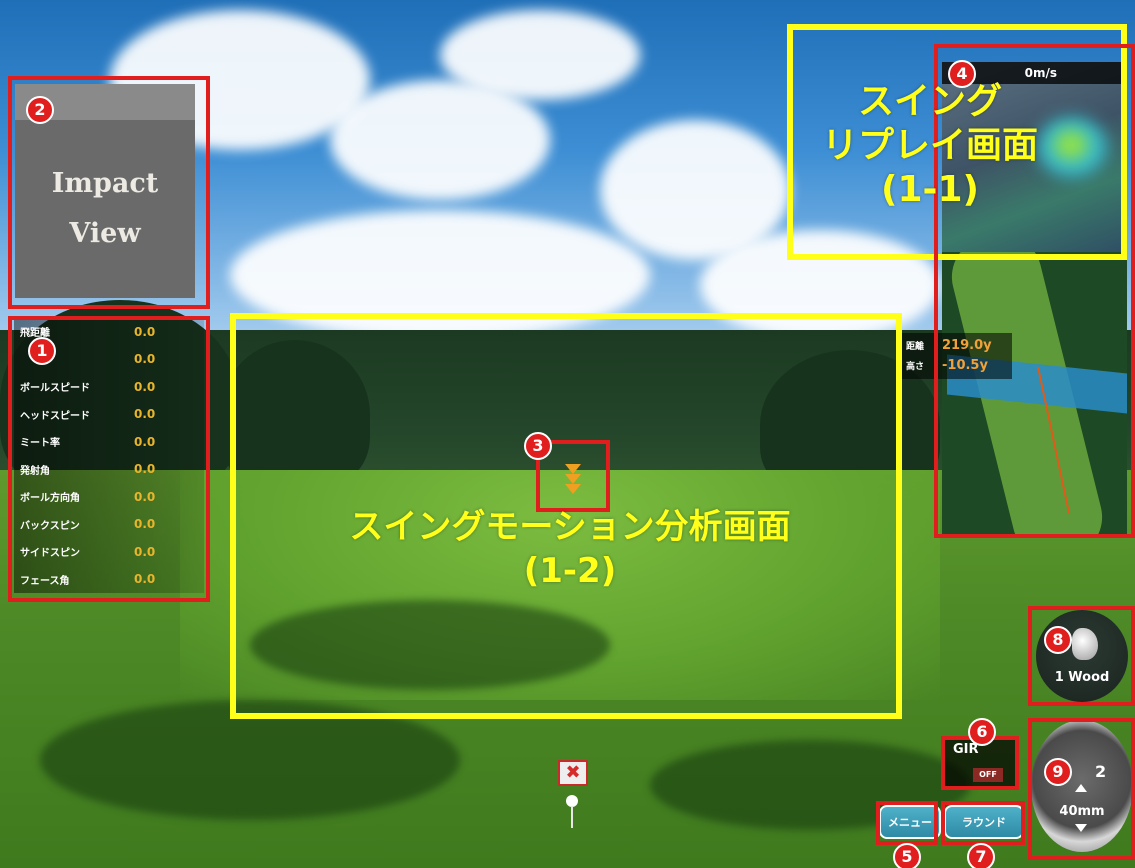  Describe the element at coordinates (109, 469) in the screenshot. I see `stat-row: 発射角 0.0` at that location.